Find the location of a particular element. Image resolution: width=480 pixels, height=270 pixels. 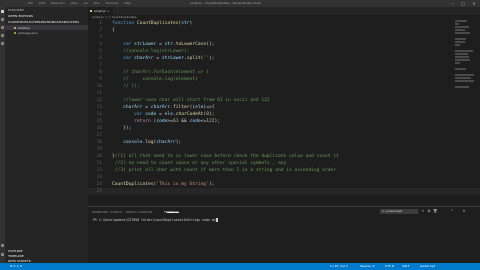

menu-edit: Edit is located at coordinates (42, 3).